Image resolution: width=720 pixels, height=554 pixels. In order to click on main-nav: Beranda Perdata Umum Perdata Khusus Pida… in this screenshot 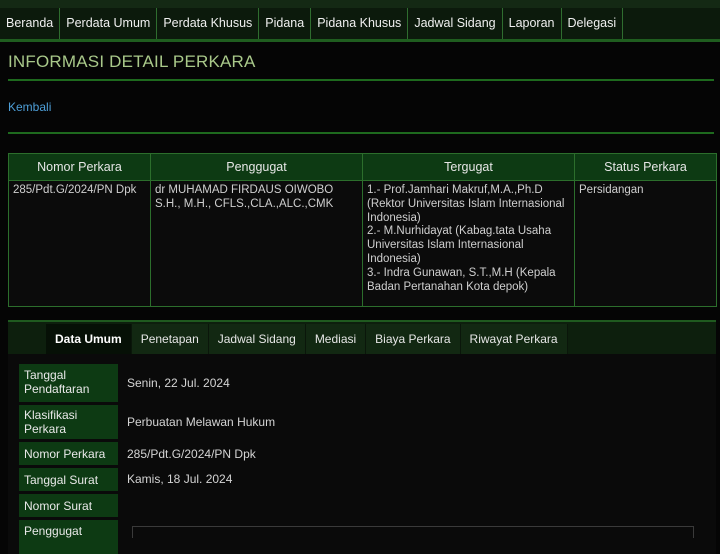, I will do `click(312, 23)`.